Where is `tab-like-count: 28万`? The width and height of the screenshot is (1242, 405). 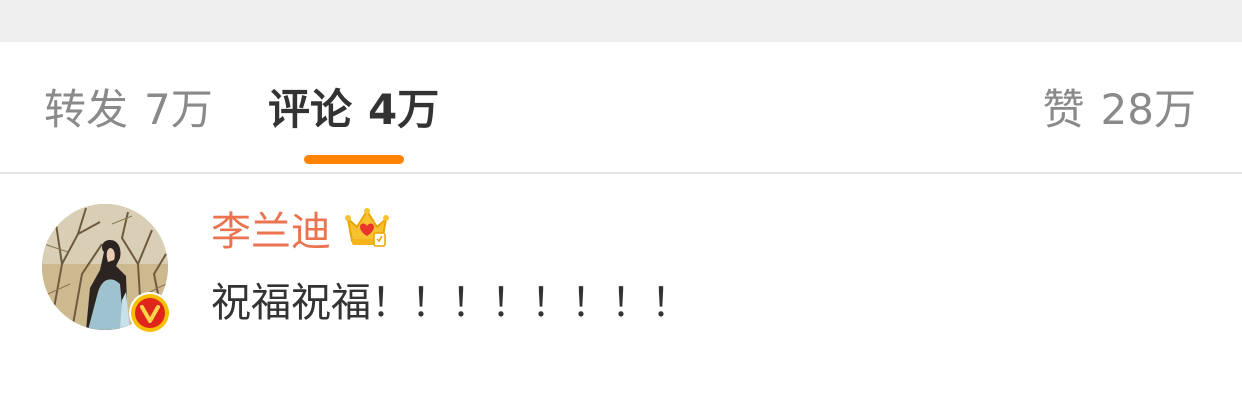 tab-like-count: 28万 is located at coordinates (1148, 109).